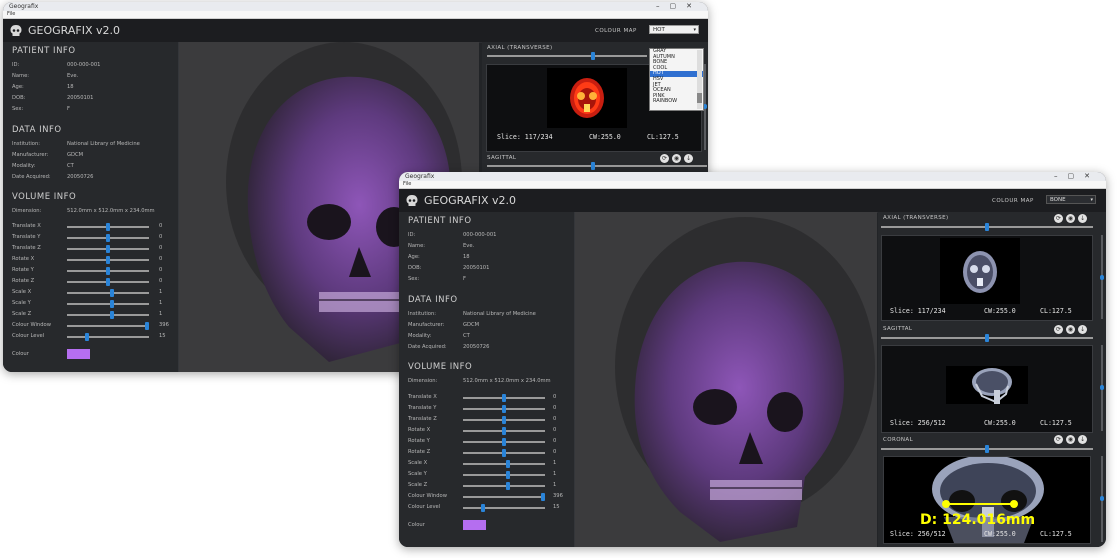 Image resolution: width=1118 pixels, height=558 pixels. I want to click on scale-z-value: 1, so click(555, 485).